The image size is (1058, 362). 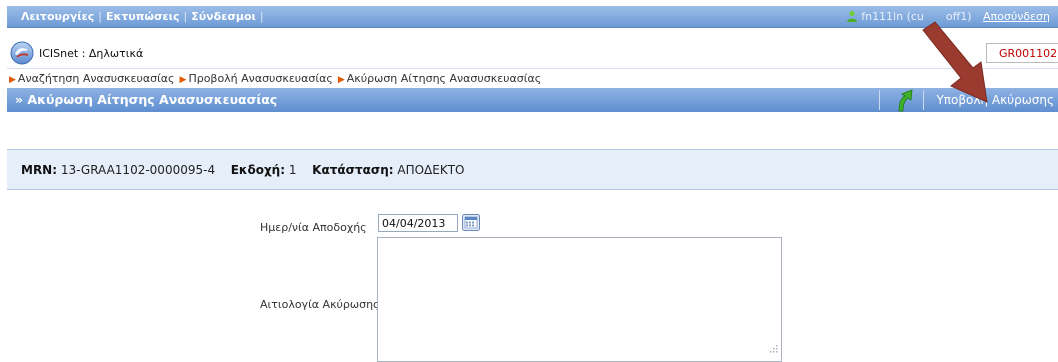 What do you see at coordinates (903, 100) in the screenshot?
I see `up-arrow-icon` at bounding box center [903, 100].